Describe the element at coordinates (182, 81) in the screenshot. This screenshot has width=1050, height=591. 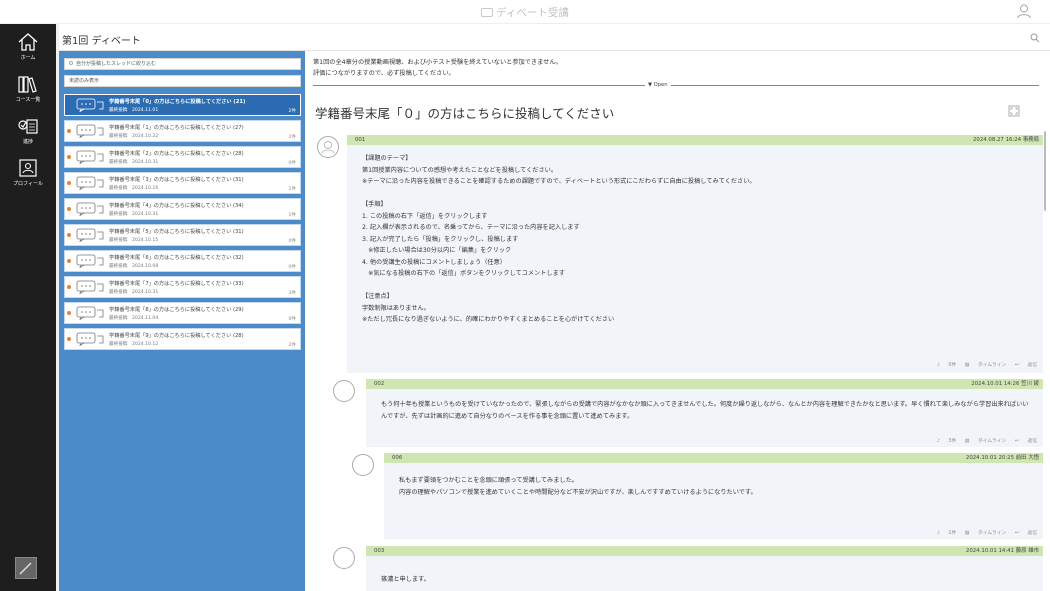
I see `filter-unread-only: 未読のみ表示` at that location.